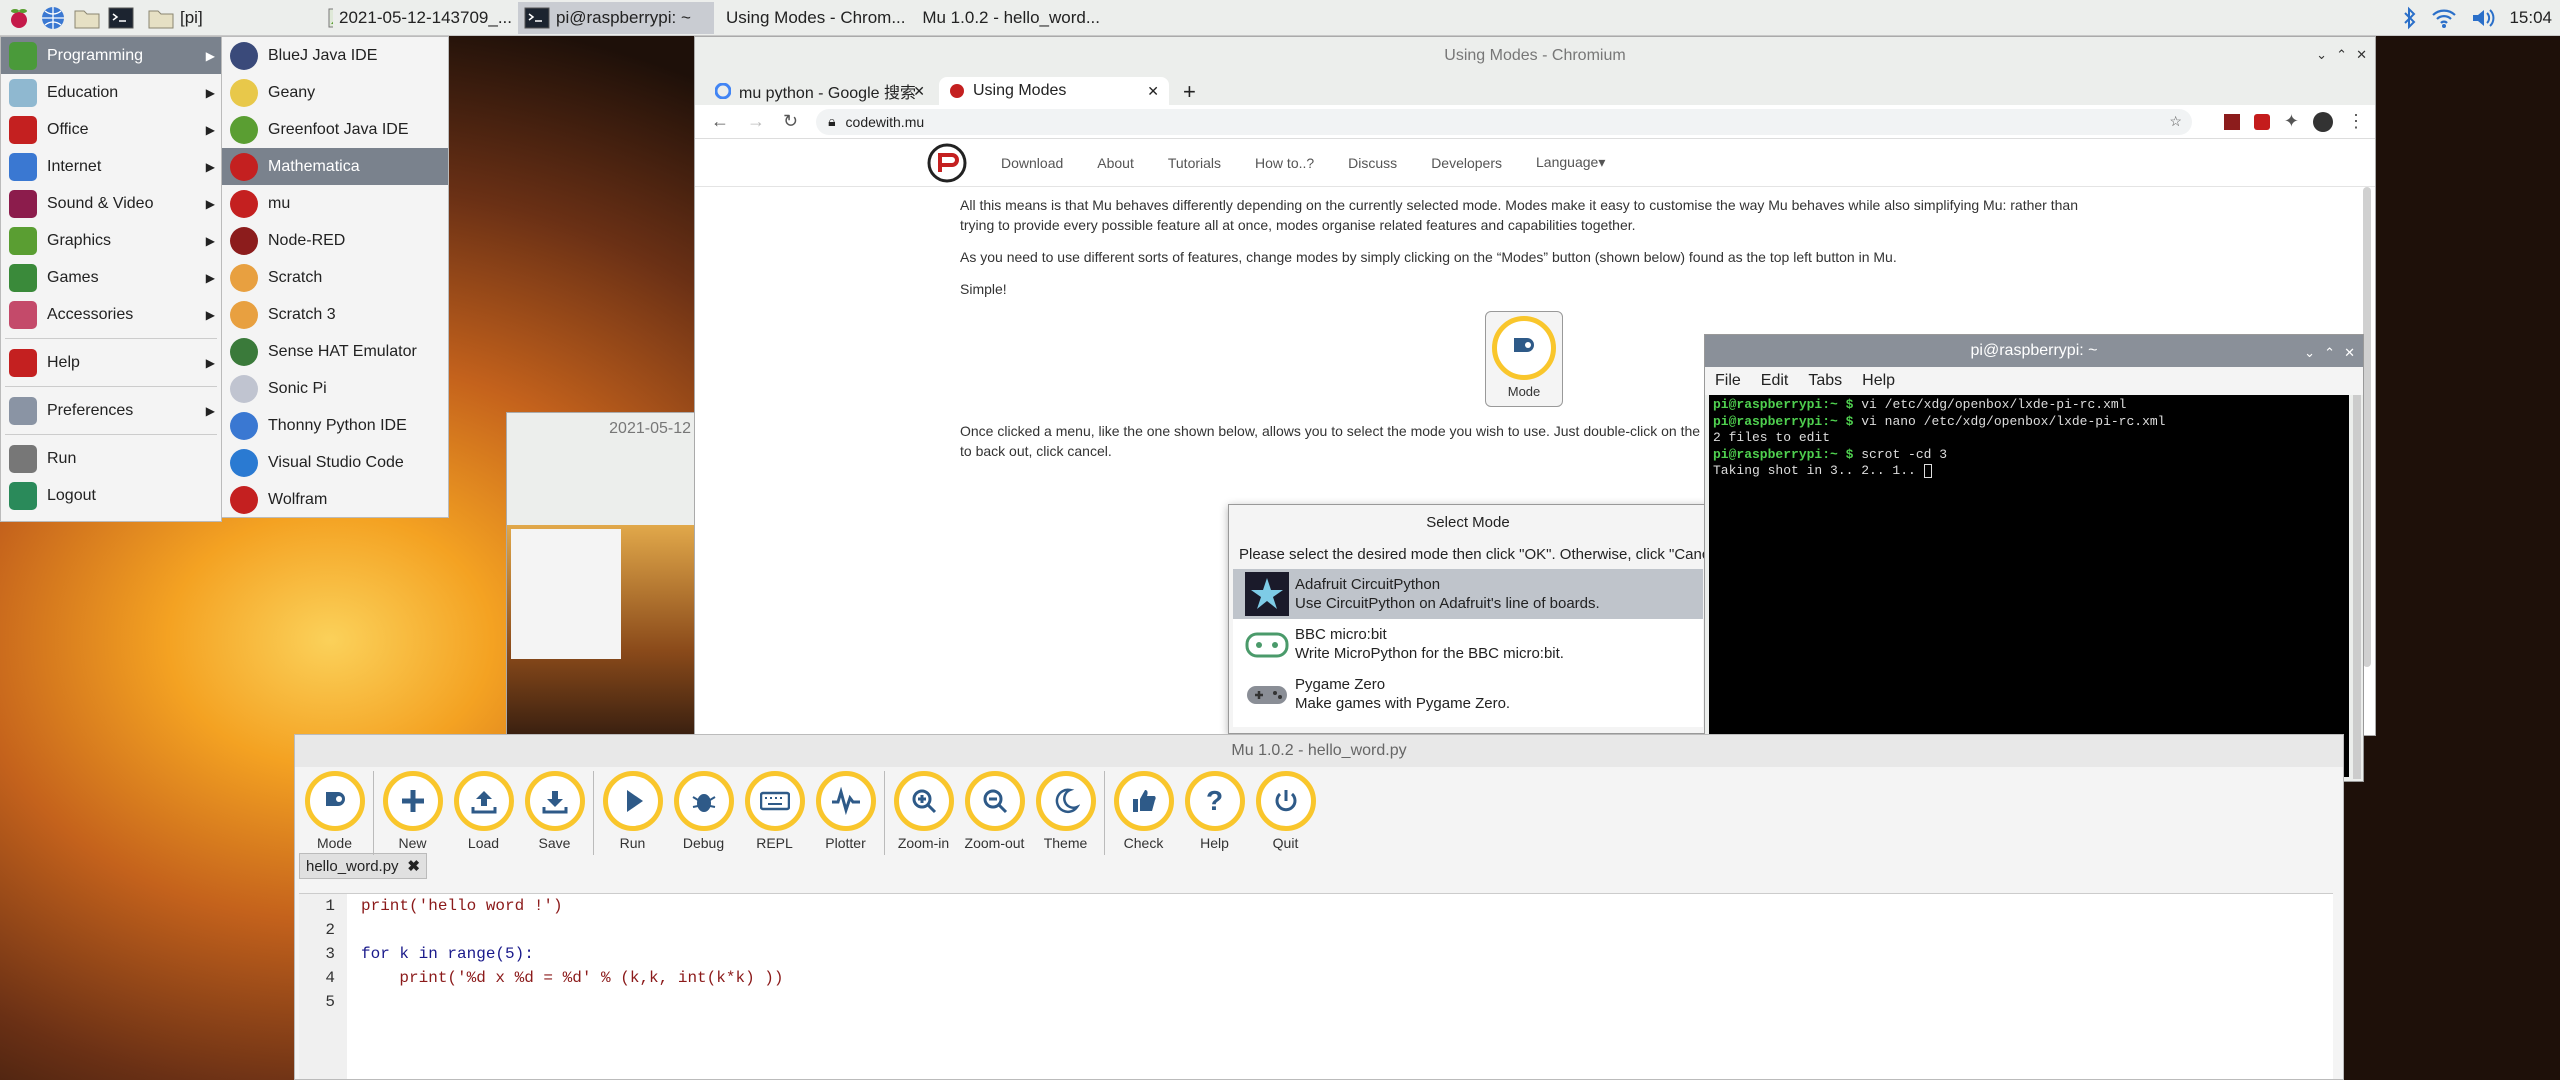 Image resolution: width=2560 pixels, height=1080 pixels. What do you see at coordinates (335, 462) in the screenshot?
I see `program-visual-studio-code: Visual Studio Code` at bounding box center [335, 462].